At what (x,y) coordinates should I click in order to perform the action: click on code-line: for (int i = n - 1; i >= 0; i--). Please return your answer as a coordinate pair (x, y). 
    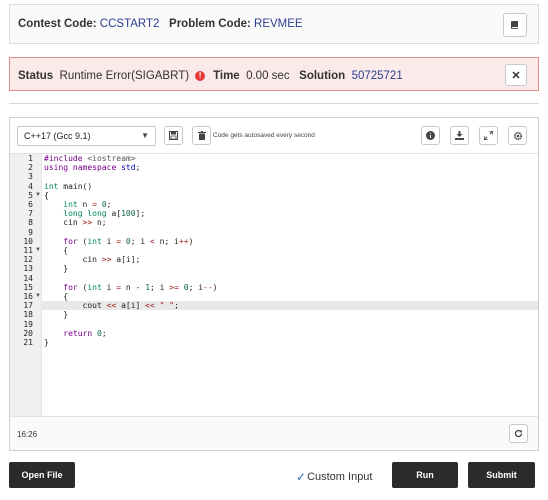
    Looking at the image, I should click on (140, 287).